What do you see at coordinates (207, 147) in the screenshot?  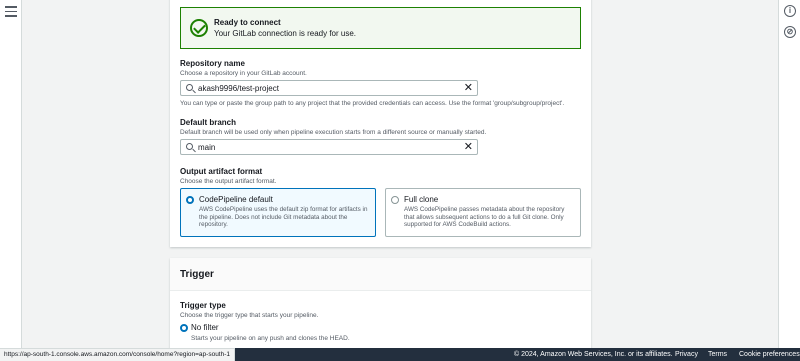 I see `branch-value: main` at bounding box center [207, 147].